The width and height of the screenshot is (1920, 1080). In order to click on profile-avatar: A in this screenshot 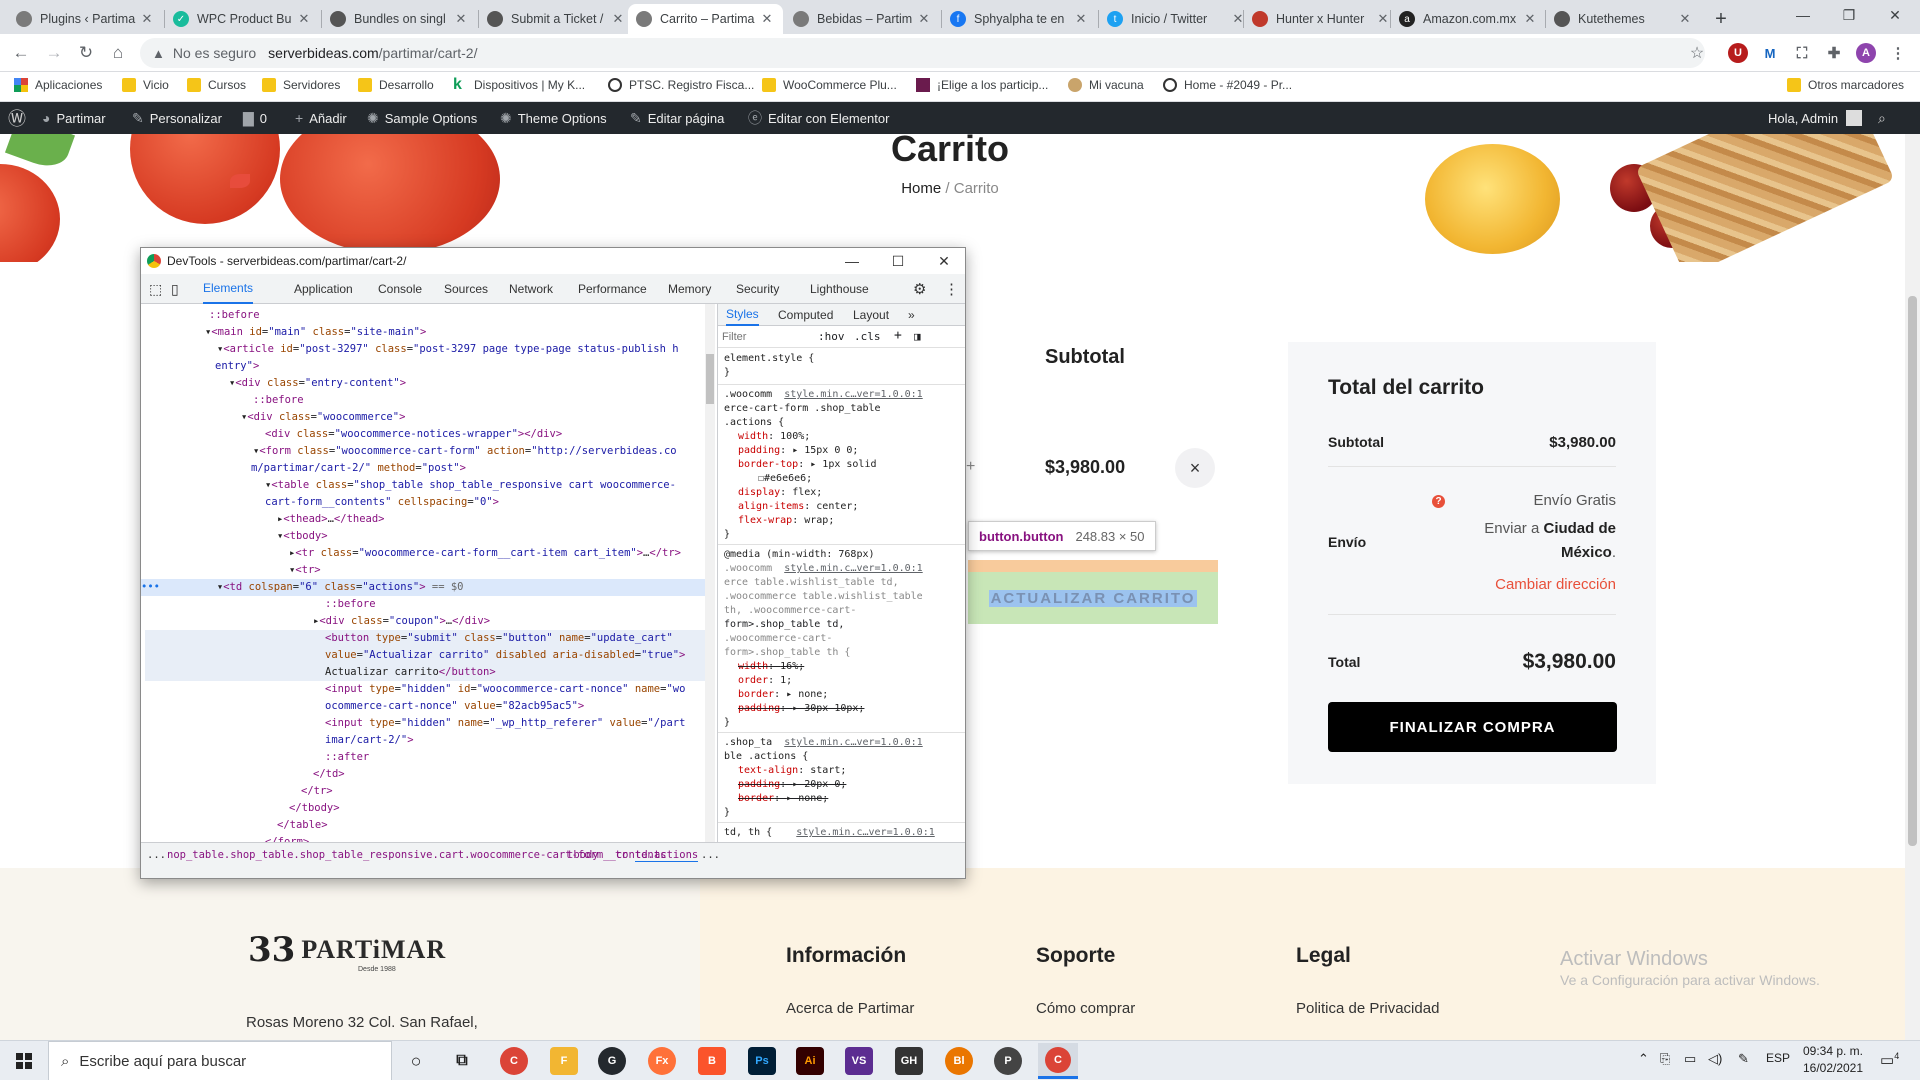, I will do `click(1866, 53)`.